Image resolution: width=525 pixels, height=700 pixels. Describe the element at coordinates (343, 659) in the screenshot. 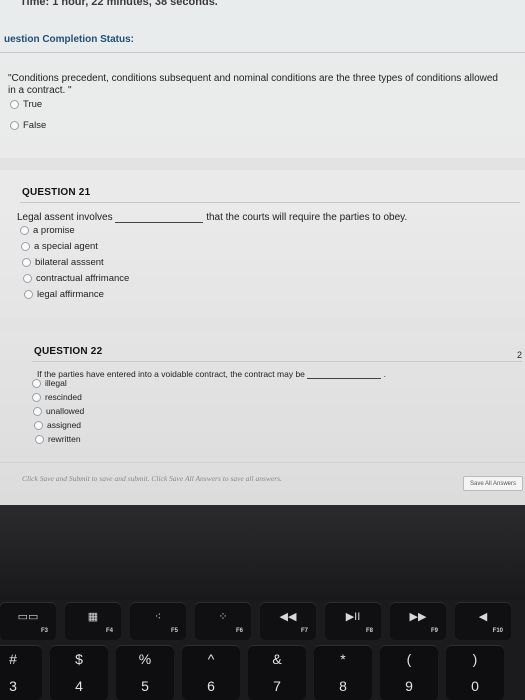

I see `key-symbol: *` at that location.